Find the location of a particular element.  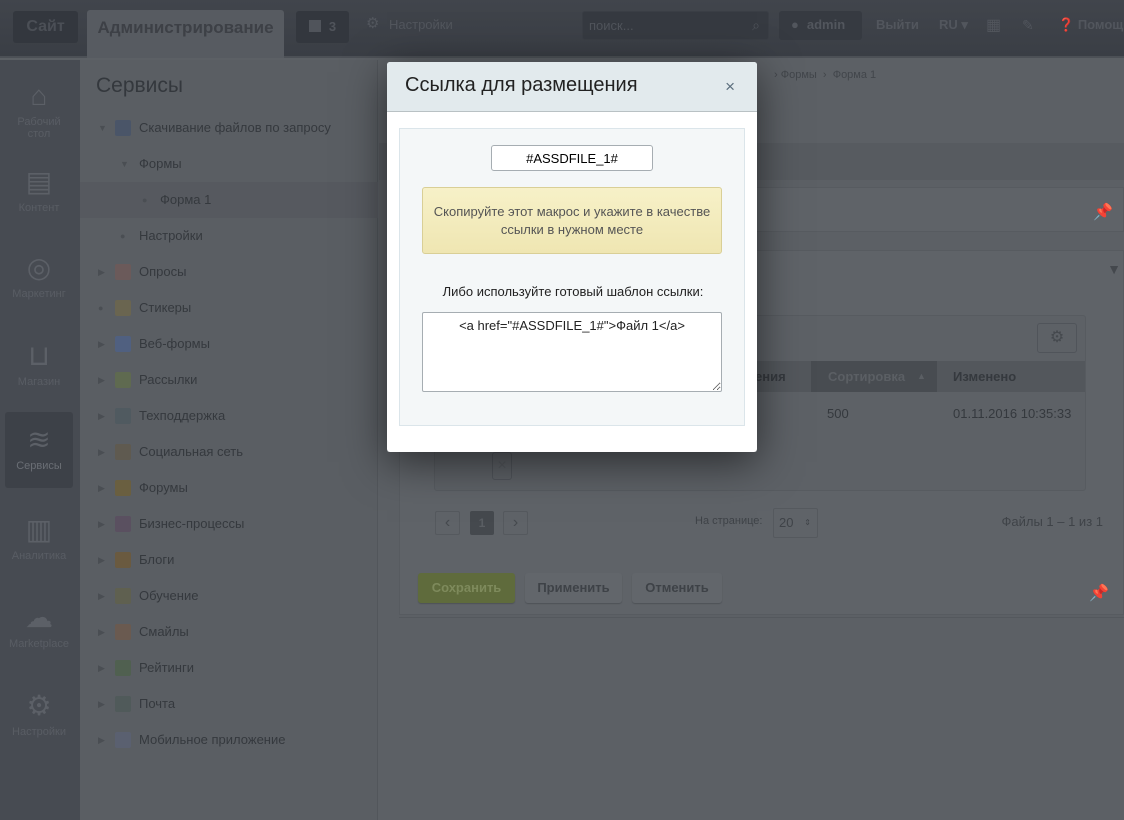

cancel-button: Отменить is located at coordinates (677, 588).